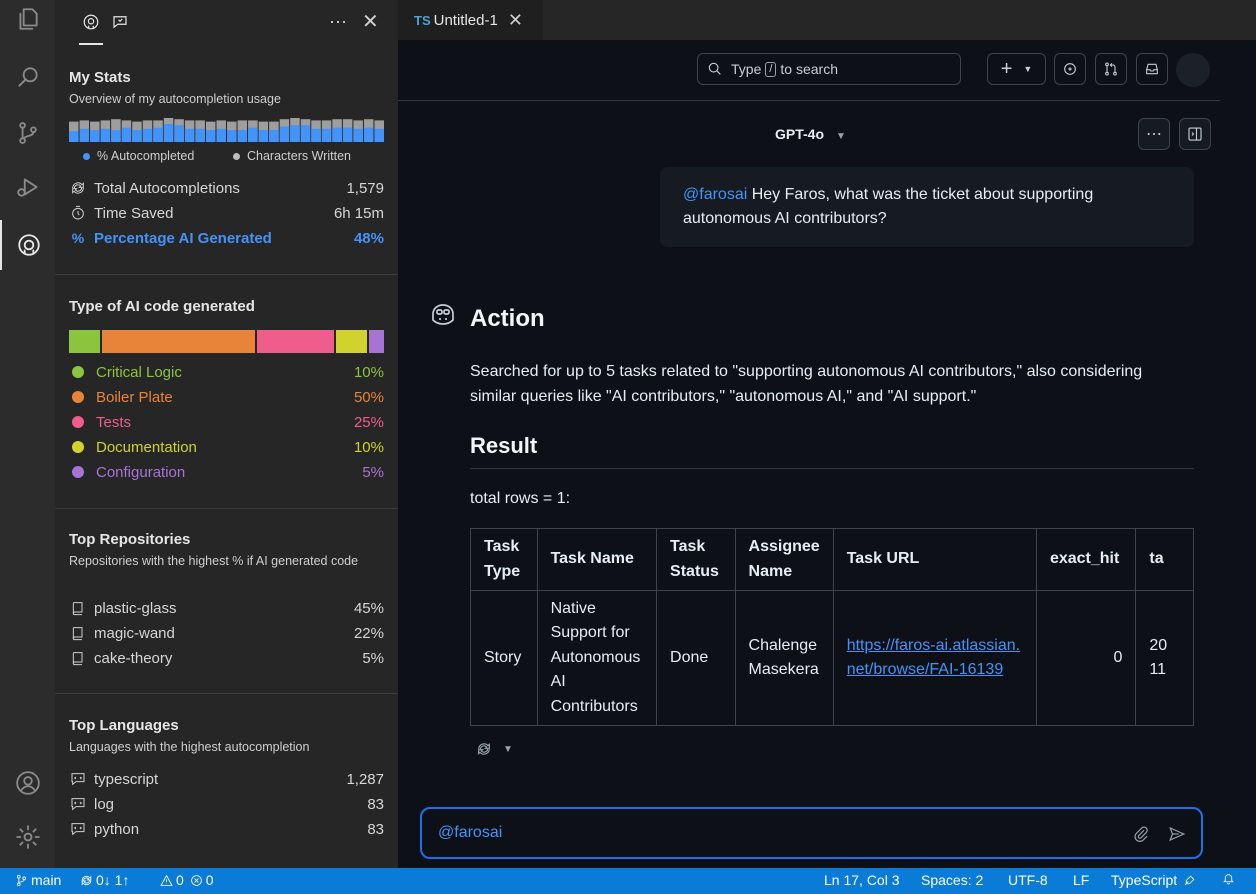 The width and height of the screenshot is (1256, 894). I want to click on stat-value: 48%, so click(368, 238).